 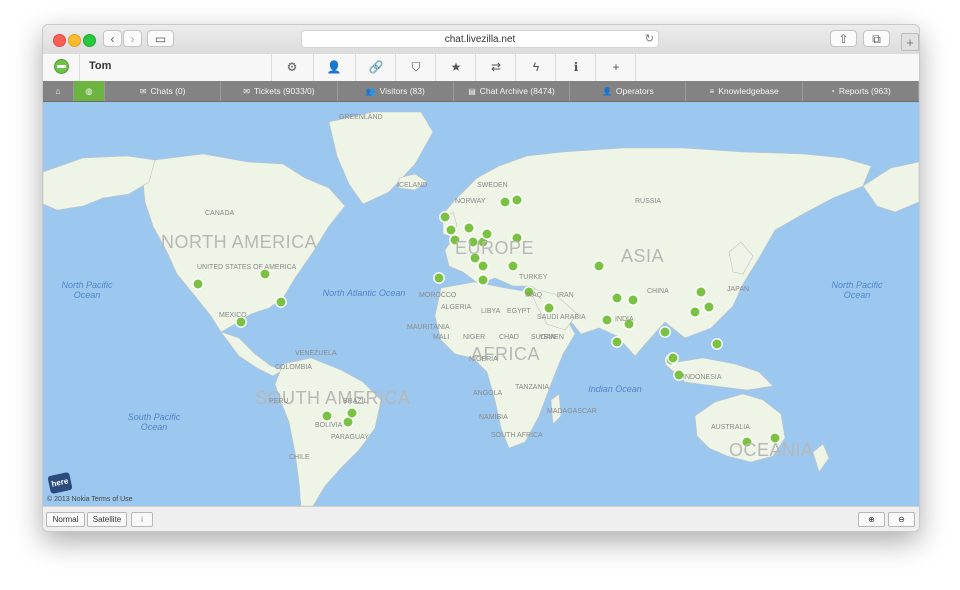 What do you see at coordinates (100, 66) in the screenshot?
I see `operator-name: Tom` at bounding box center [100, 66].